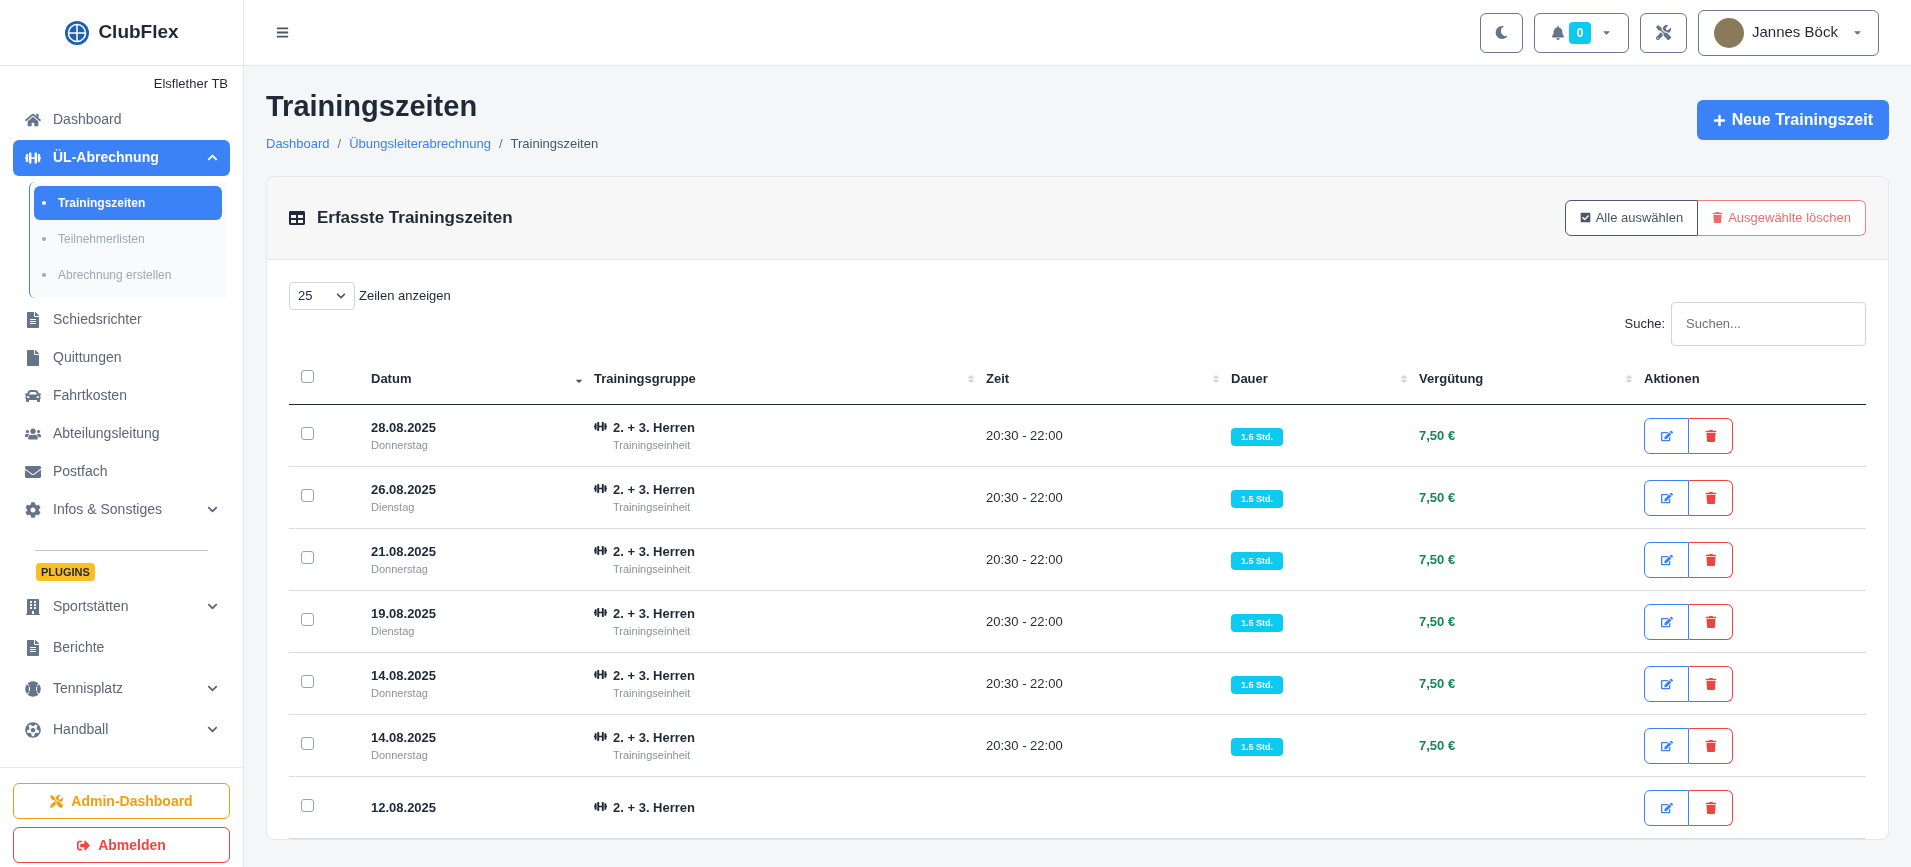  What do you see at coordinates (404, 427) in the screenshot?
I see `date-cell-text: 28.08.2025` at bounding box center [404, 427].